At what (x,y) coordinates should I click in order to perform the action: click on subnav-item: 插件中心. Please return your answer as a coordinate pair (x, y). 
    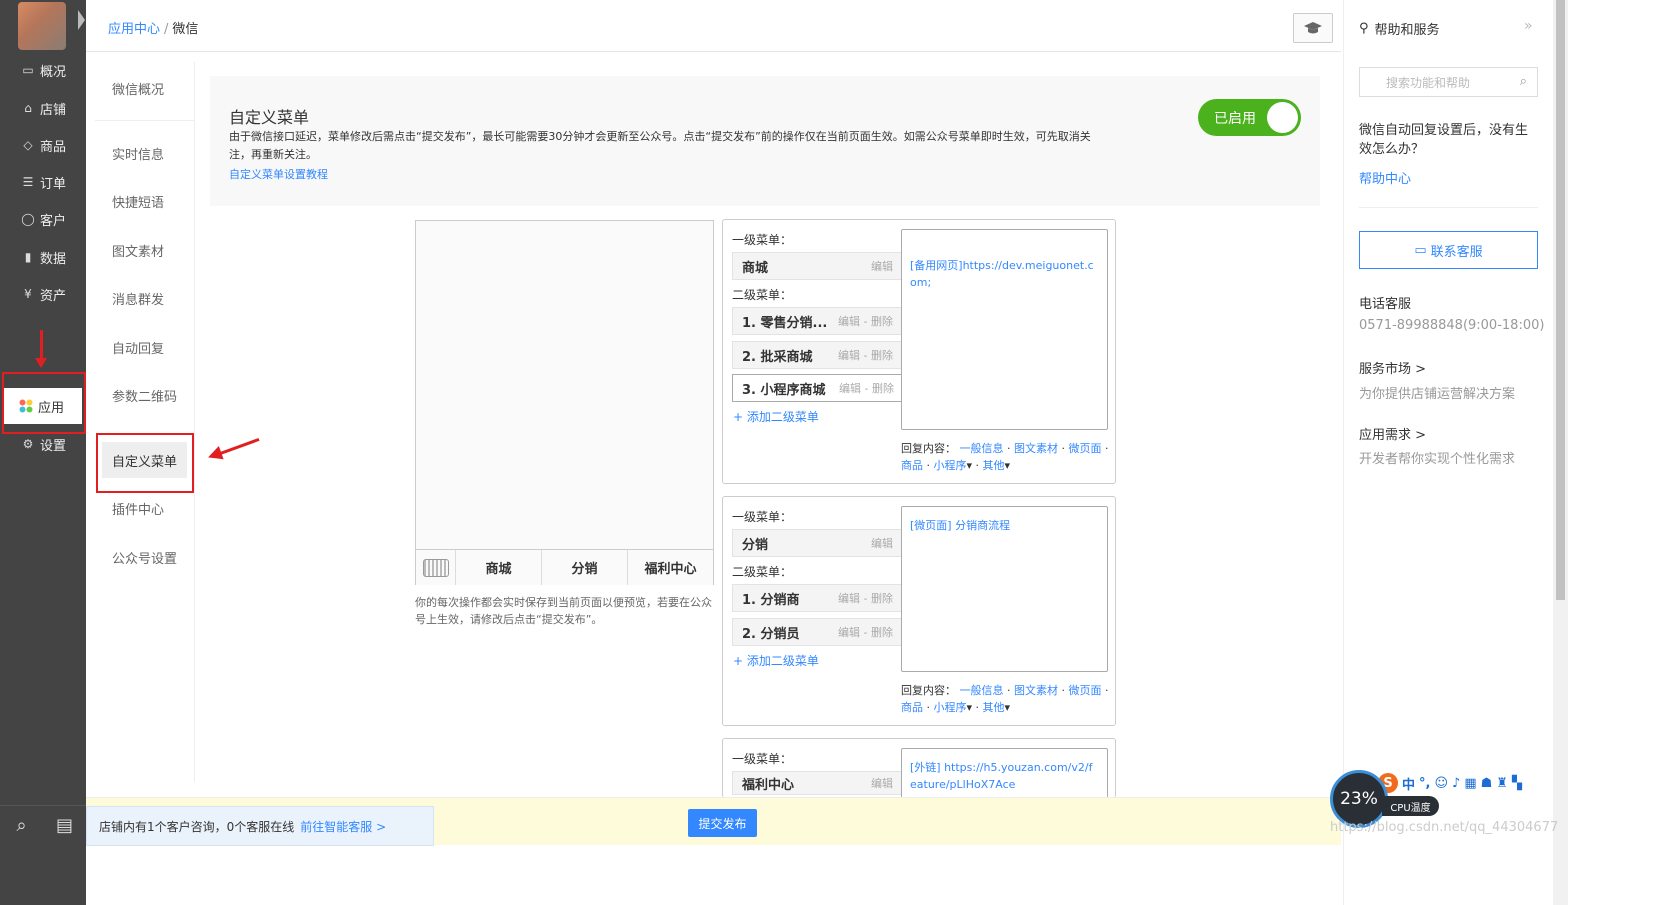
    Looking at the image, I should click on (145, 508).